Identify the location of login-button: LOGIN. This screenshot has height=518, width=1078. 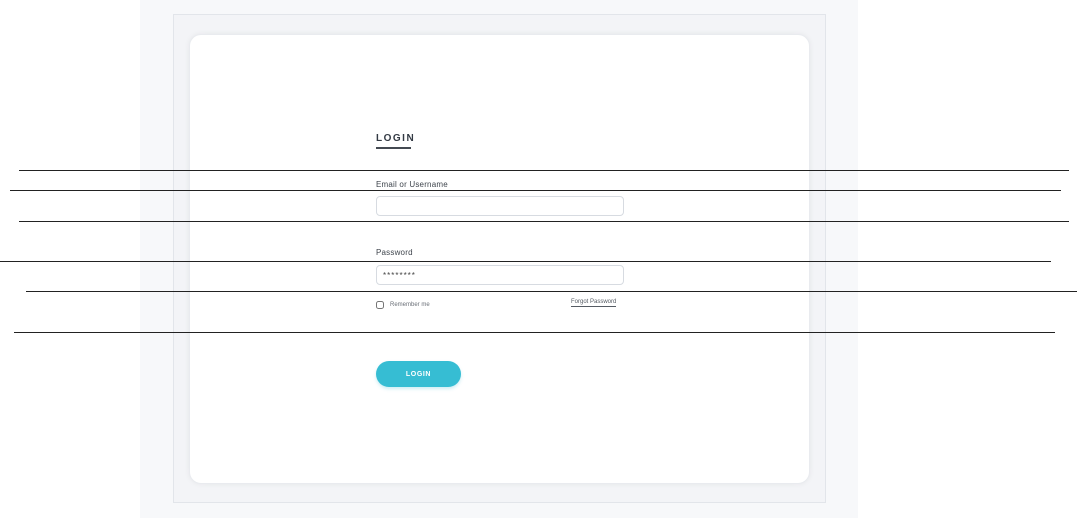
(418, 374).